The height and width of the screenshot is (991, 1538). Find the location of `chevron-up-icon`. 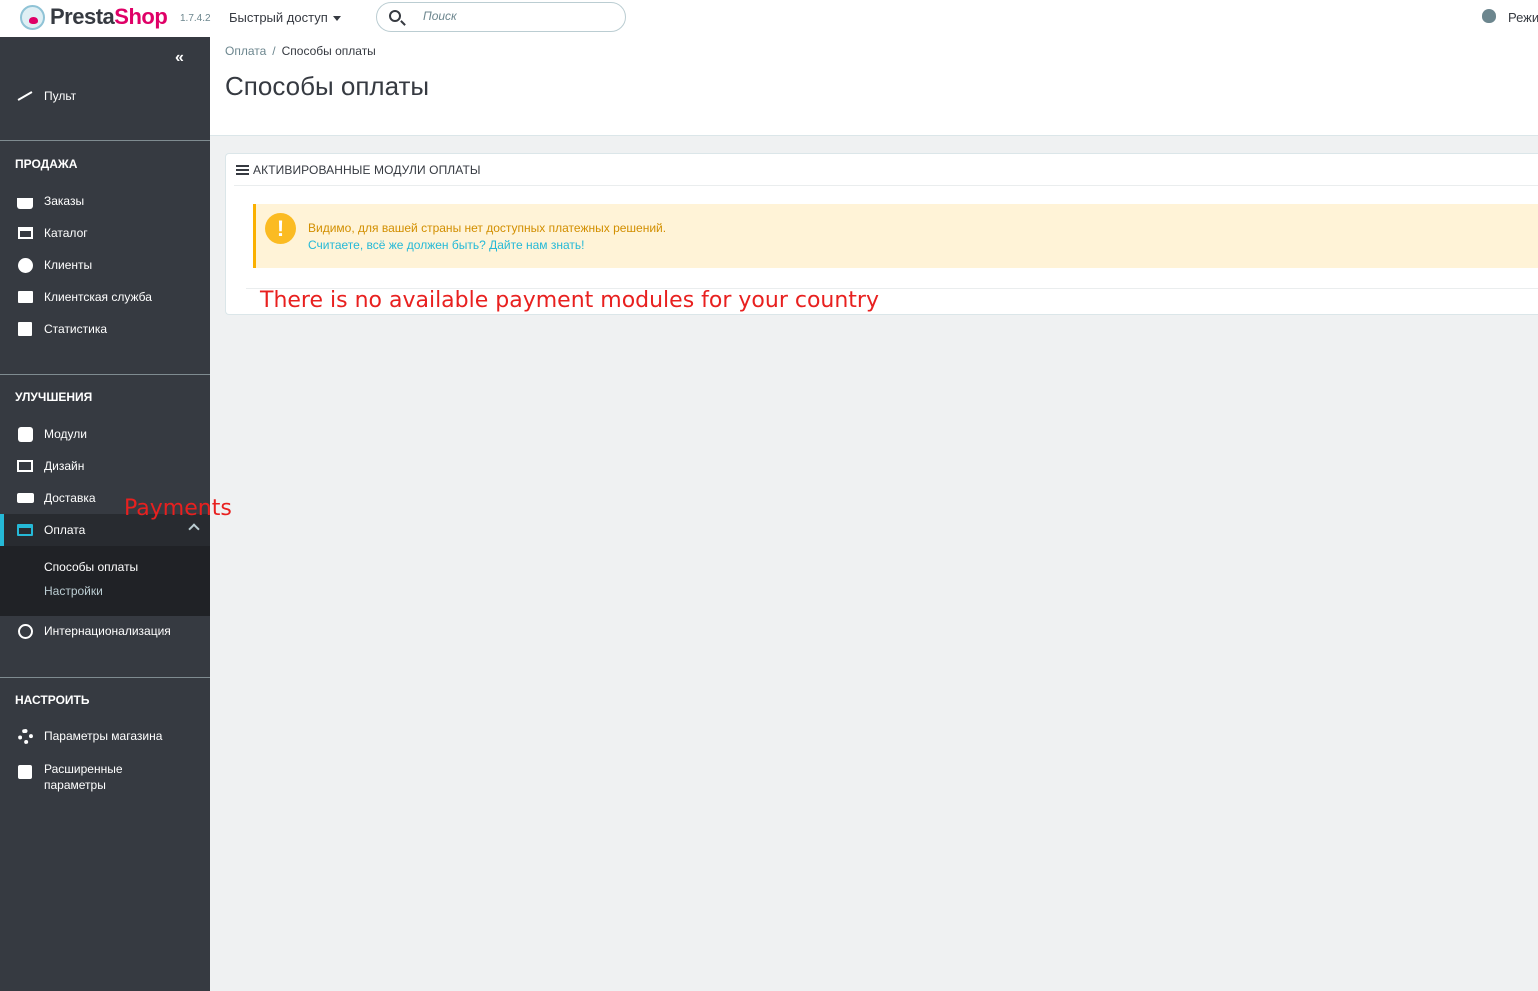

chevron-up-icon is located at coordinates (194, 529).